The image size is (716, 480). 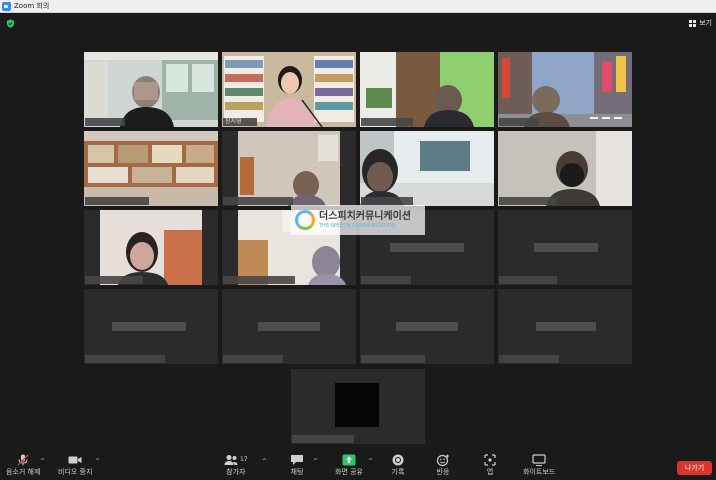 I want to click on reactions-button: 반응, so click(x=443, y=465).